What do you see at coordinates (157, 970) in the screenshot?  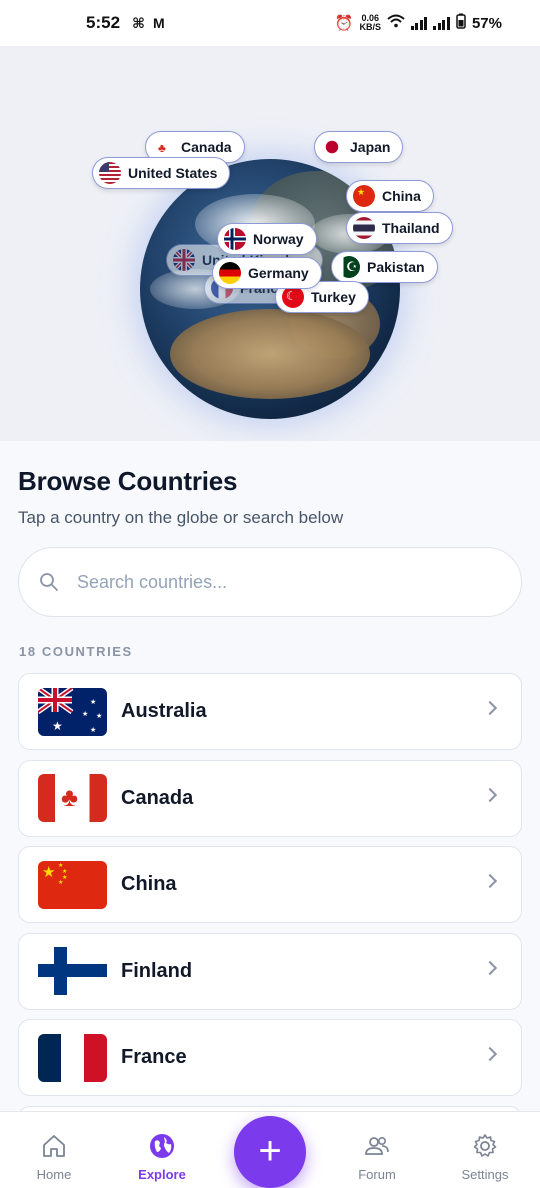 I see `country-name: Finland` at bounding box center [157, 970].